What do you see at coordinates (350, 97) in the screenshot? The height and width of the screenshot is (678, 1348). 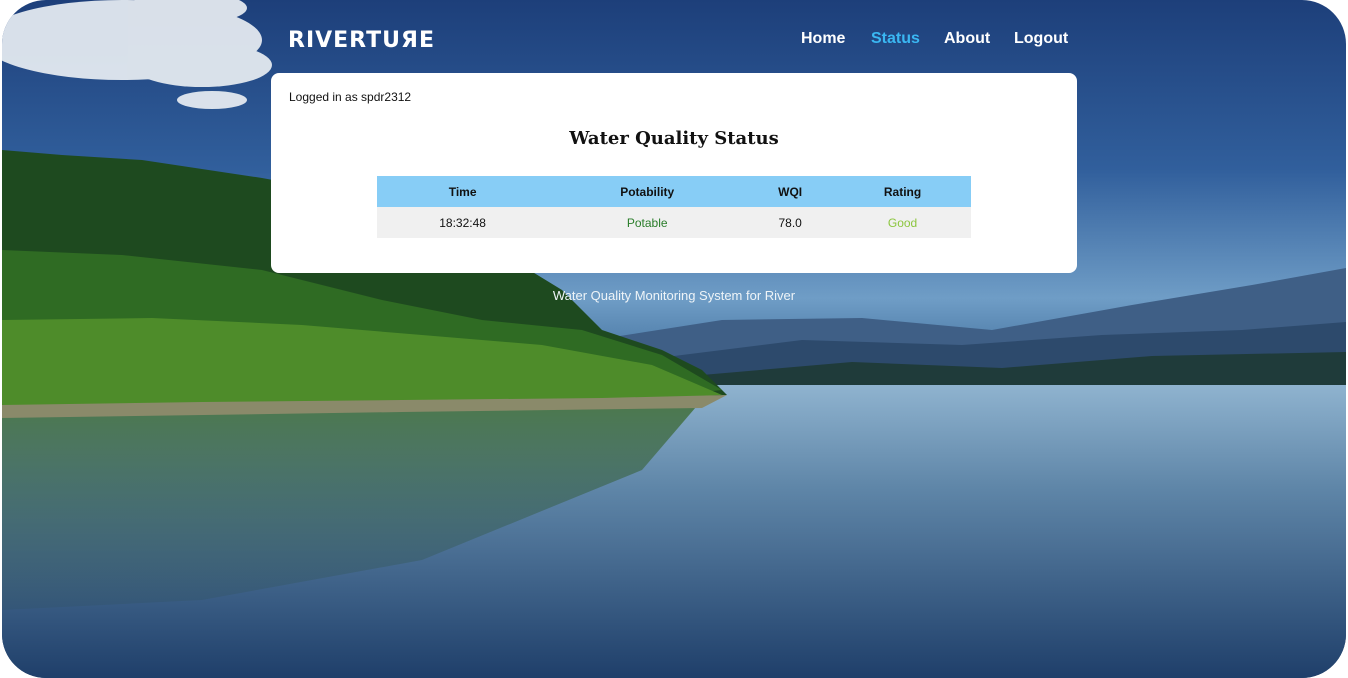 I see `logged-in-text: Logged in as spdr2312` at bounding box center [350, 97].